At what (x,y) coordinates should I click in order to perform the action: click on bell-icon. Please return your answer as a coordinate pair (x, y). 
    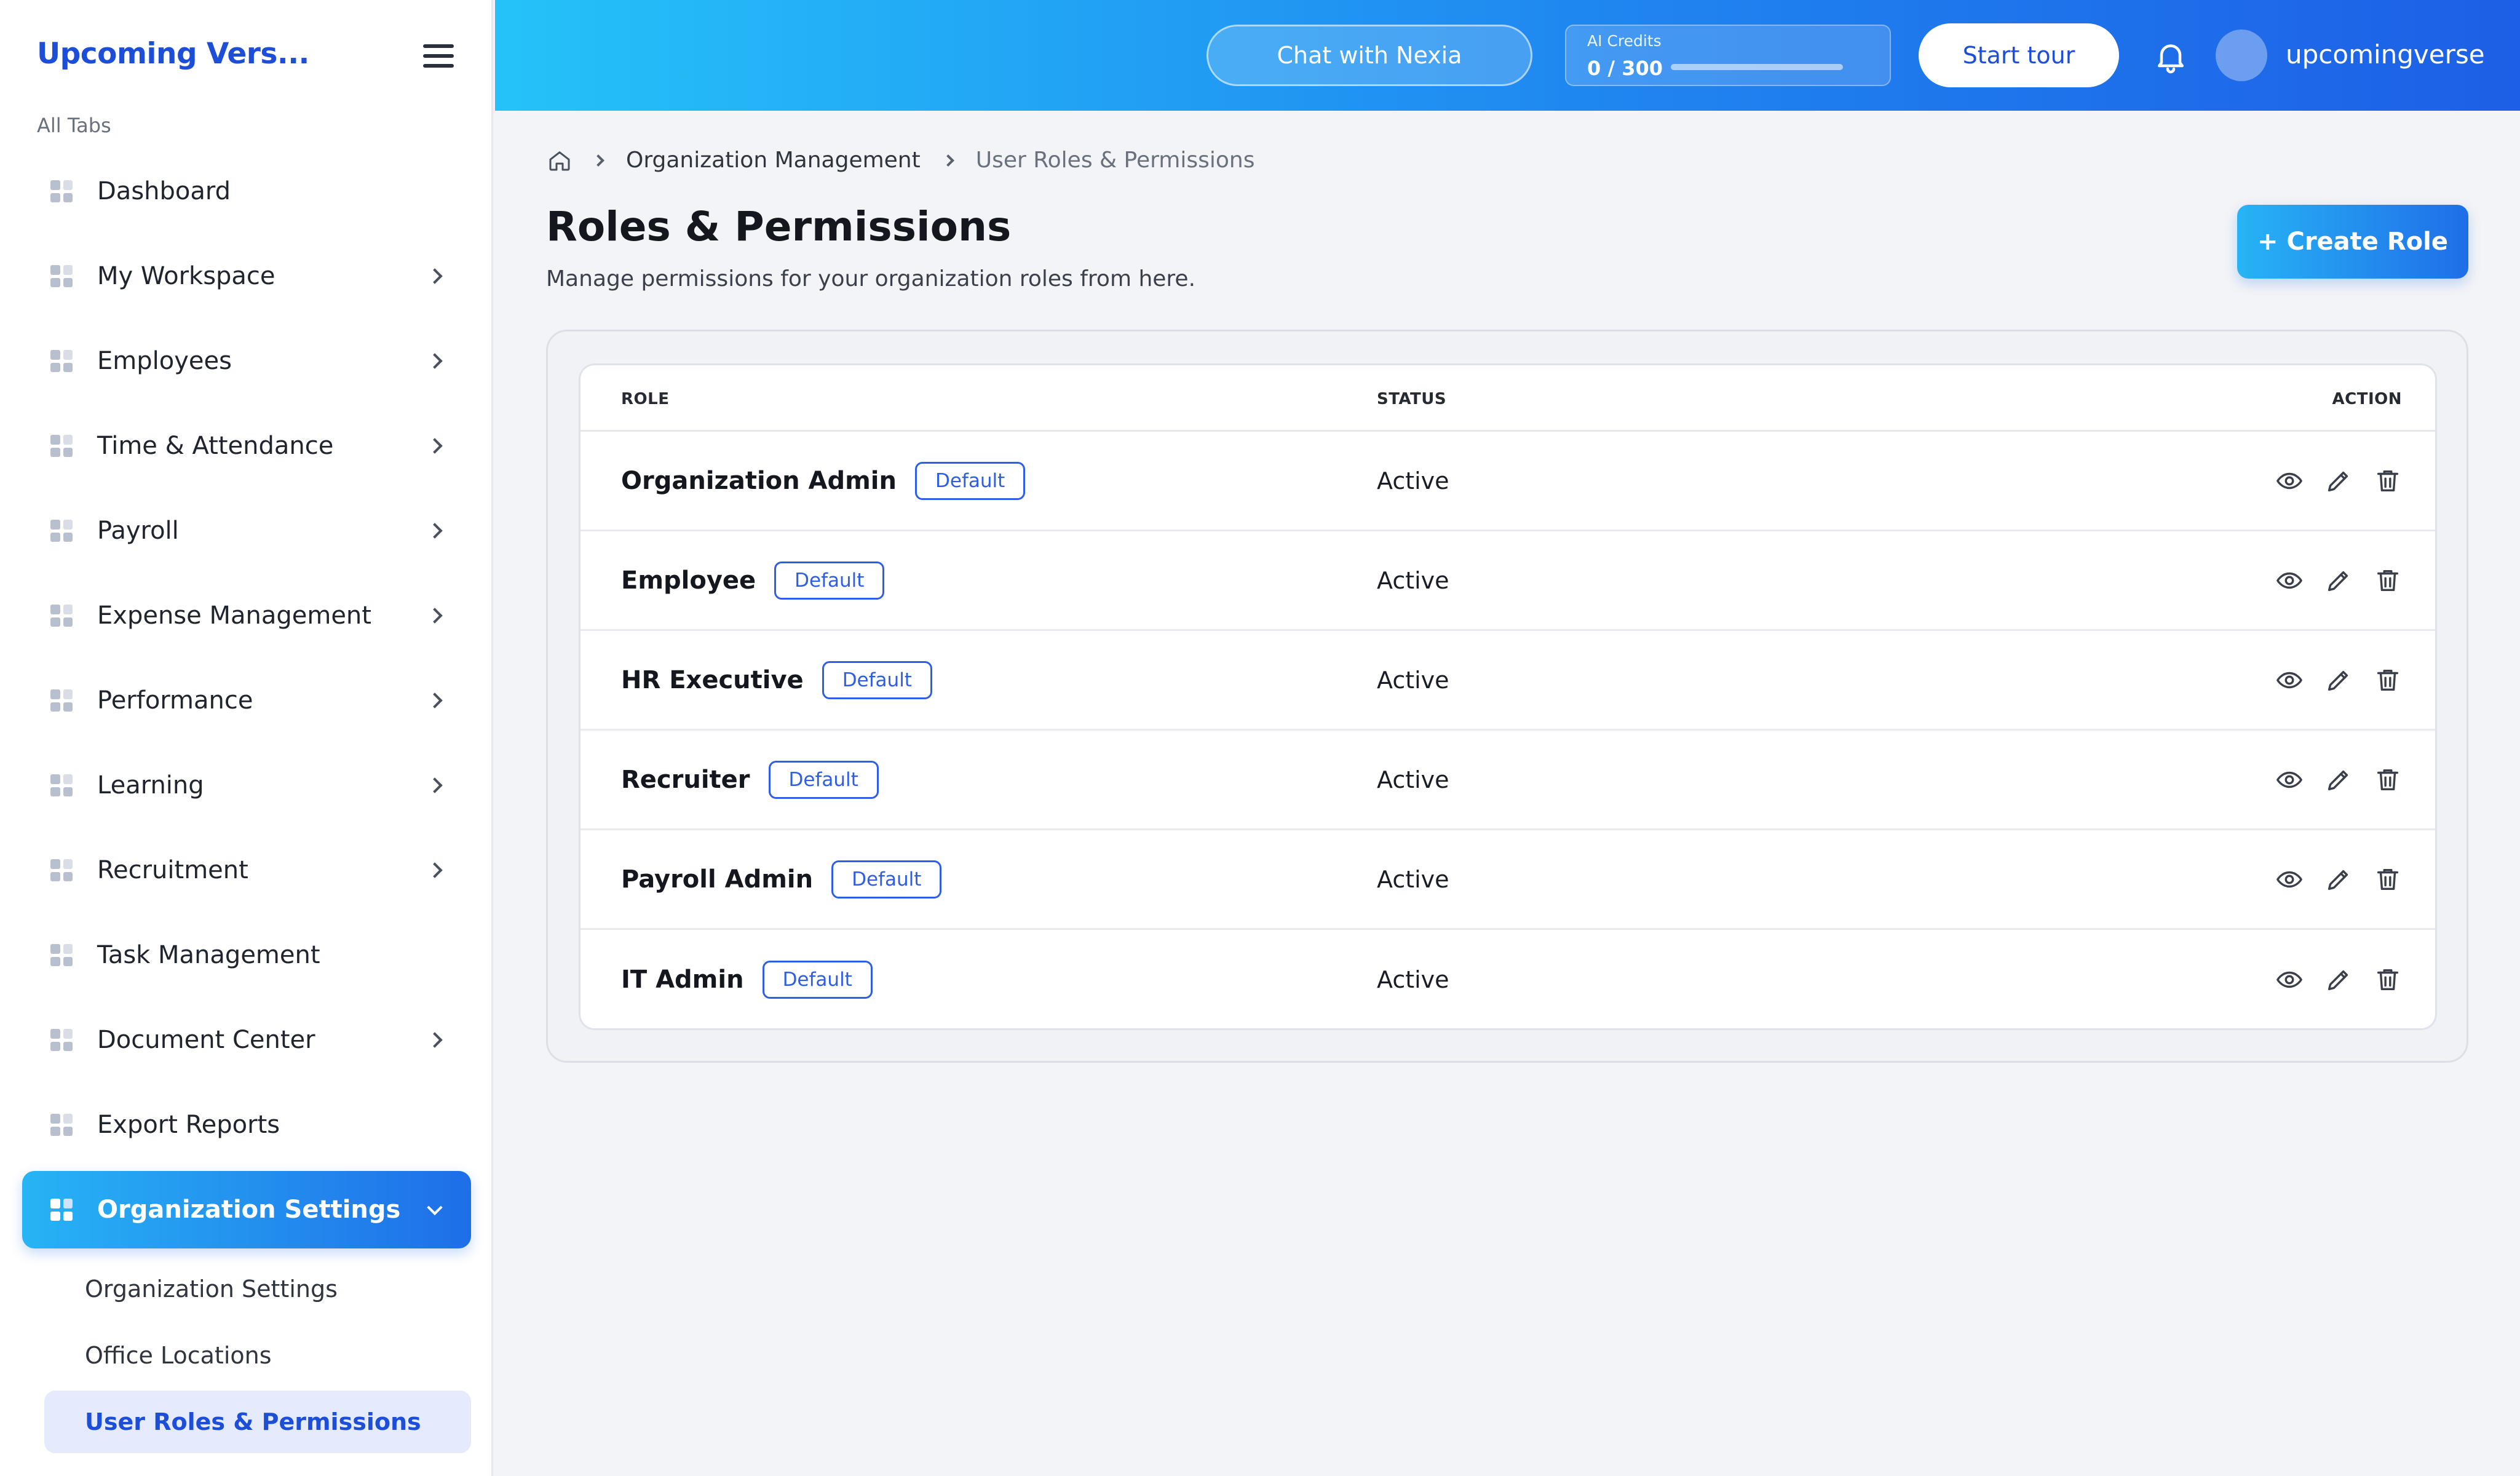
    Looking at the image, I should click on (2170, 56).